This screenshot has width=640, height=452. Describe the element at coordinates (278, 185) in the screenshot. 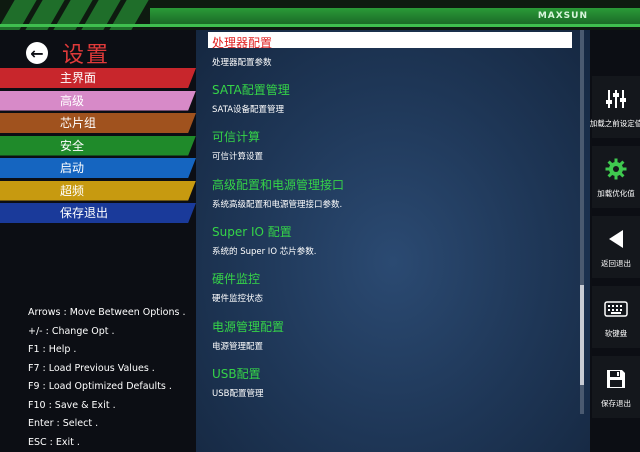

I see `option-title: 高级配置和电源管理接口` at that location.